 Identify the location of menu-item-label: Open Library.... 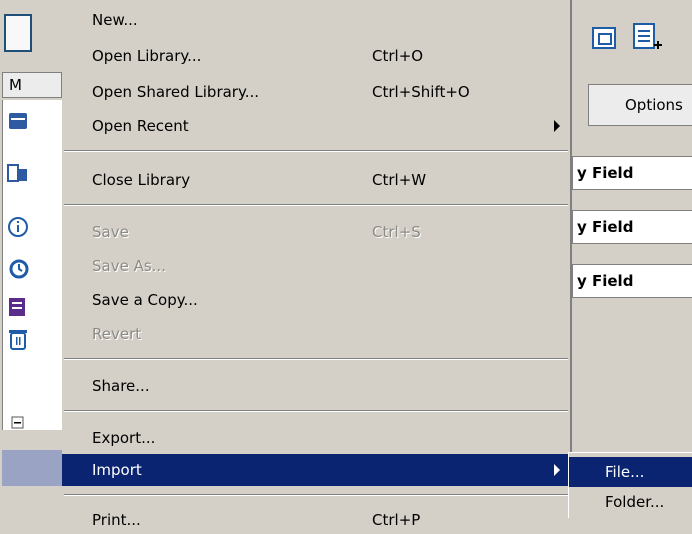
(147, 56).